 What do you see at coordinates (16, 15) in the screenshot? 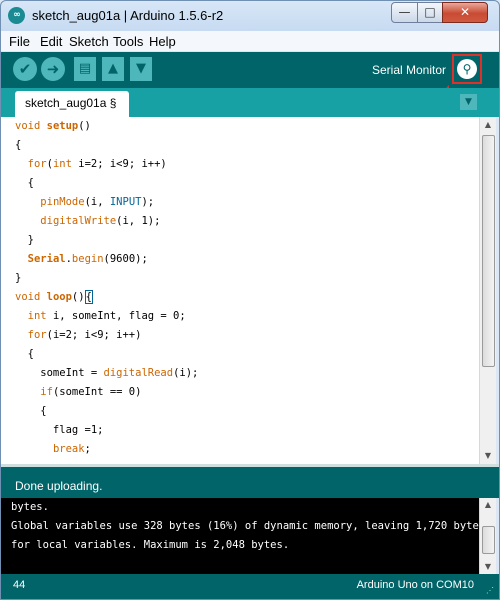
I see `arduino-logo-icon: ∞` at bounding box center [16, 15].